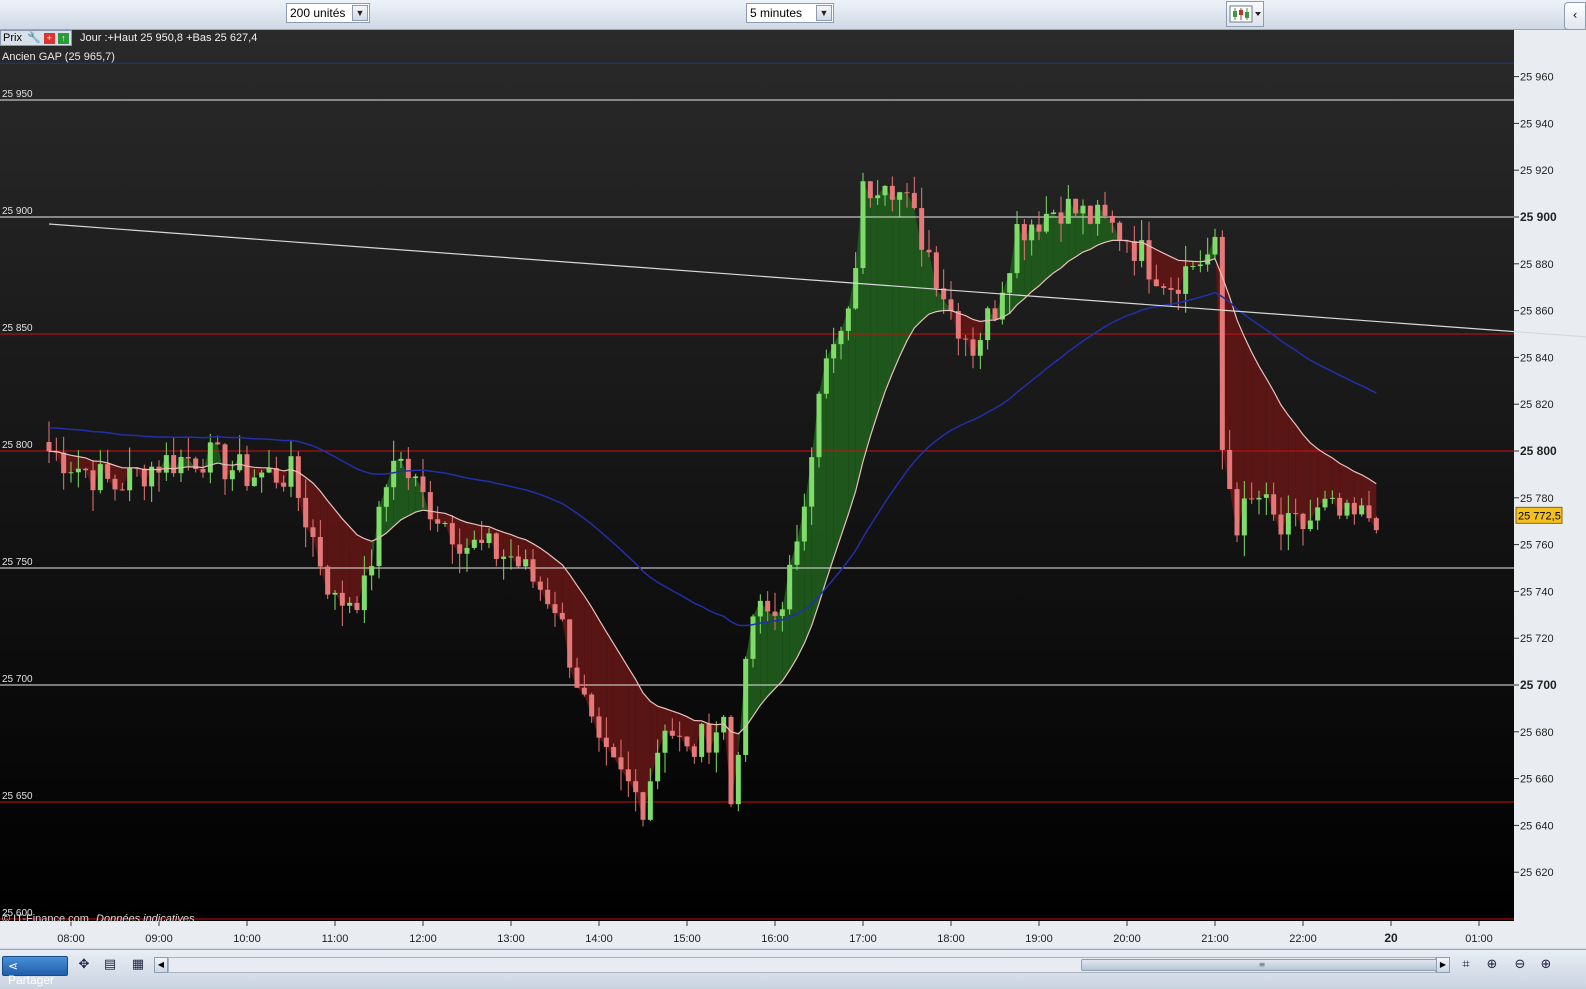  I want to click on price-tick-label: 25 660, so click(1537, 780).